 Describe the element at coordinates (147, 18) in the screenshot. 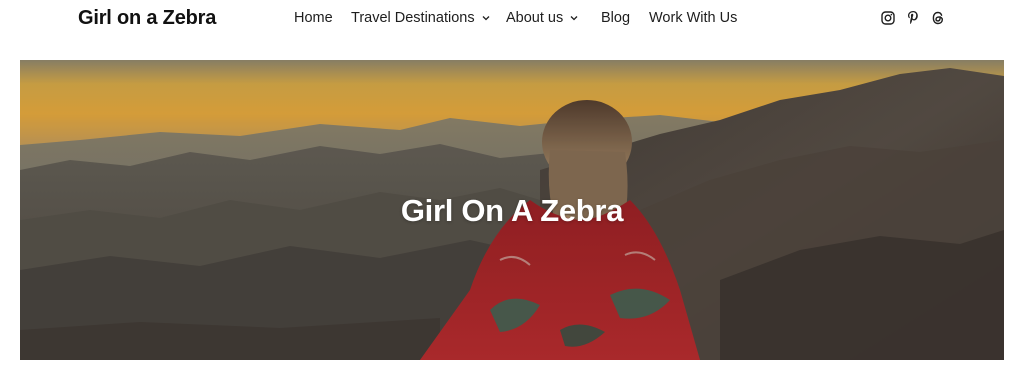

I see `site-title-link: Girl on a Zebra` at that location.